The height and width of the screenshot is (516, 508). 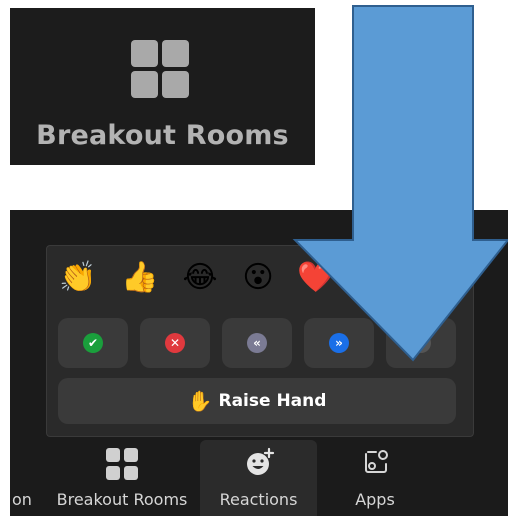 I want to click on no-button: ✕, so click(x=175, y=343).